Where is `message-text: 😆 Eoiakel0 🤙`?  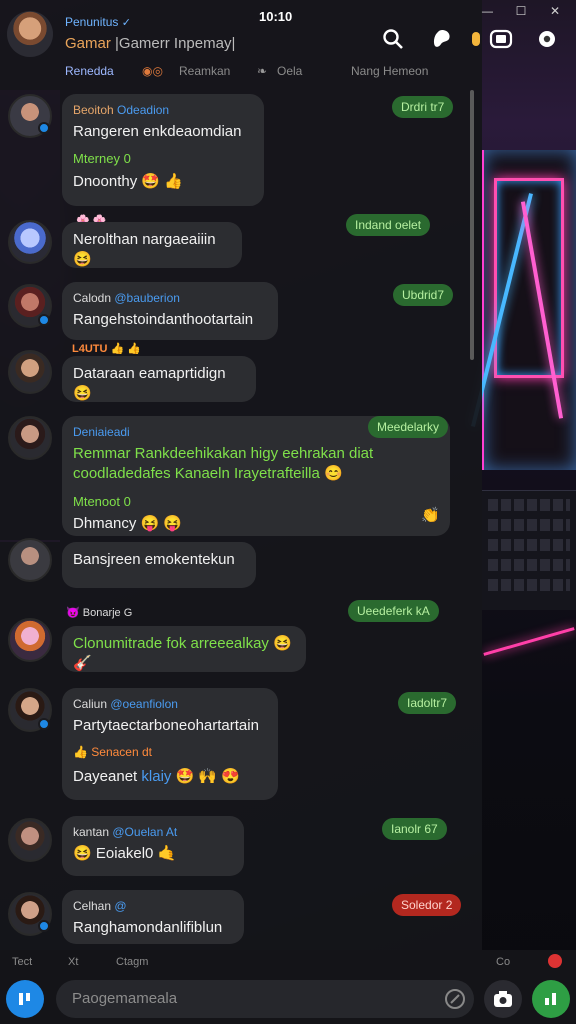
message-text: 😆 Eoiakel0 🤙 is located at coordinates (125, 854).